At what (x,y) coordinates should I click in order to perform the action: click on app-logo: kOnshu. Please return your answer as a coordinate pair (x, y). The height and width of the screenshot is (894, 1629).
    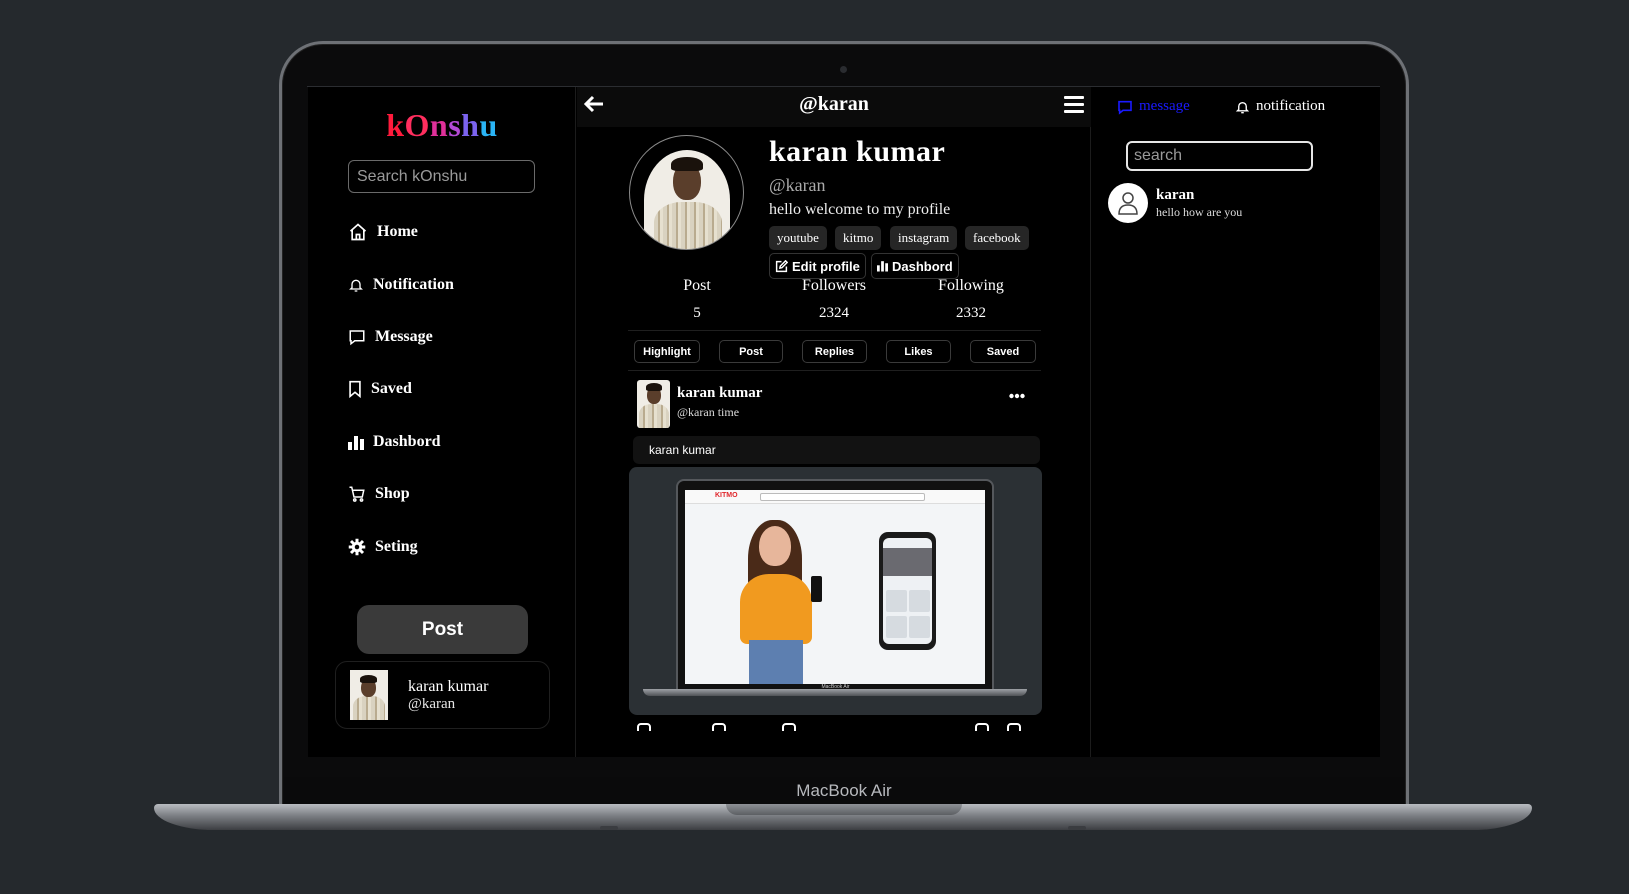
    Looking at the image, I should click on (442, 125).